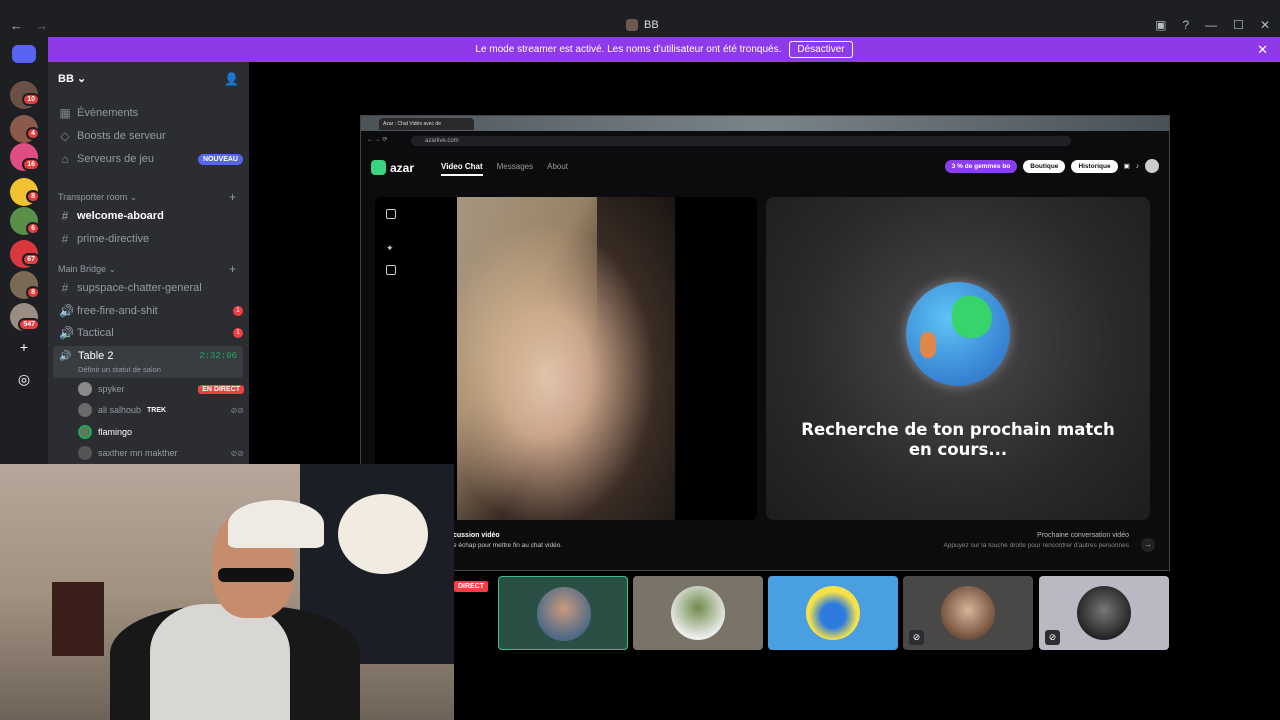  Describe the element at coordinates (29, 25) in the screenshot. I see `history-nav: ← →` at that location.